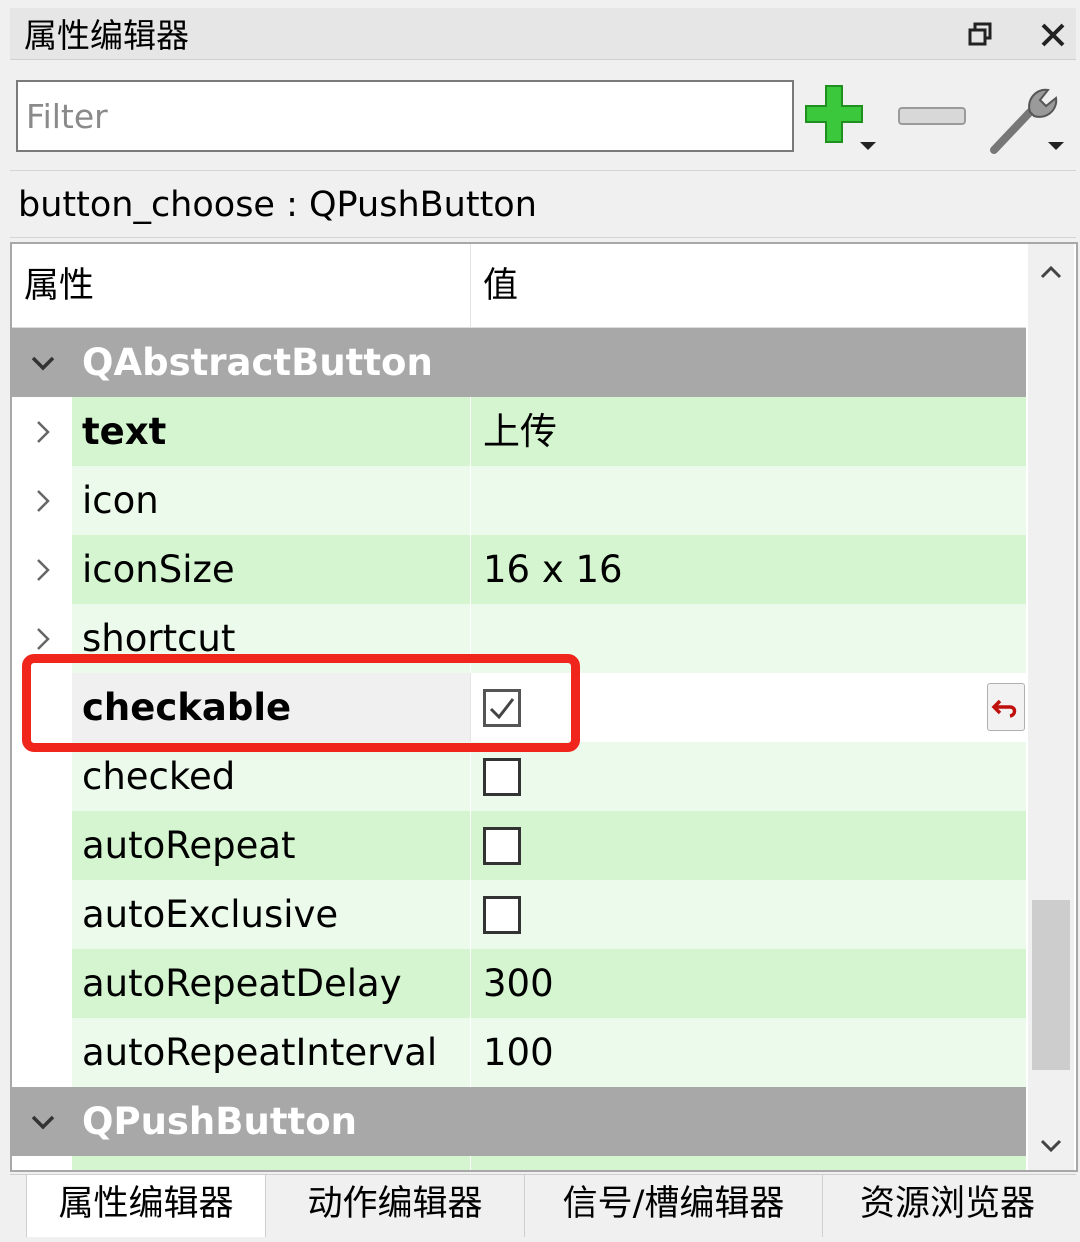 This screenshot has height=1242, width=1080. I want to click on title-bar: 属性编辑器, so click(543, 34).